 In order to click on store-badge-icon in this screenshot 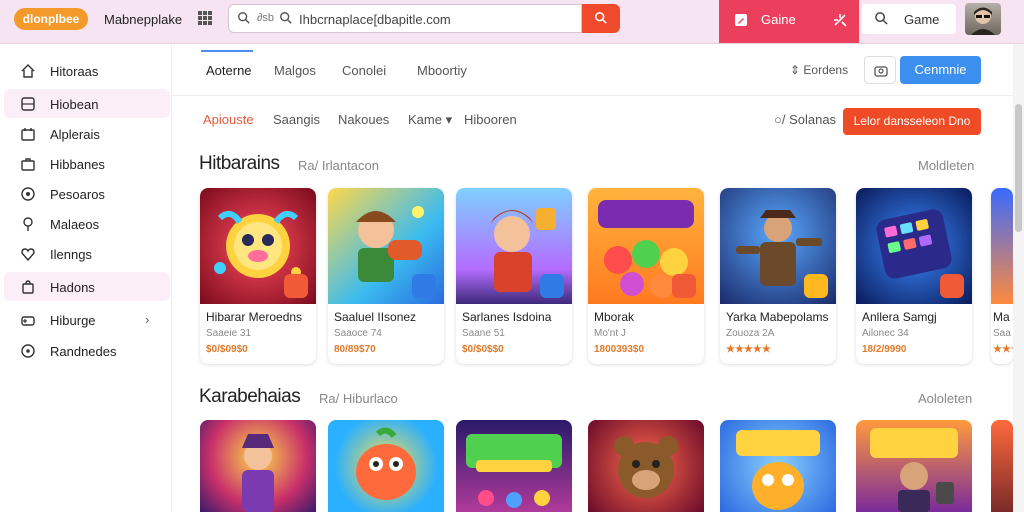, I will do `click(952, 286)`.